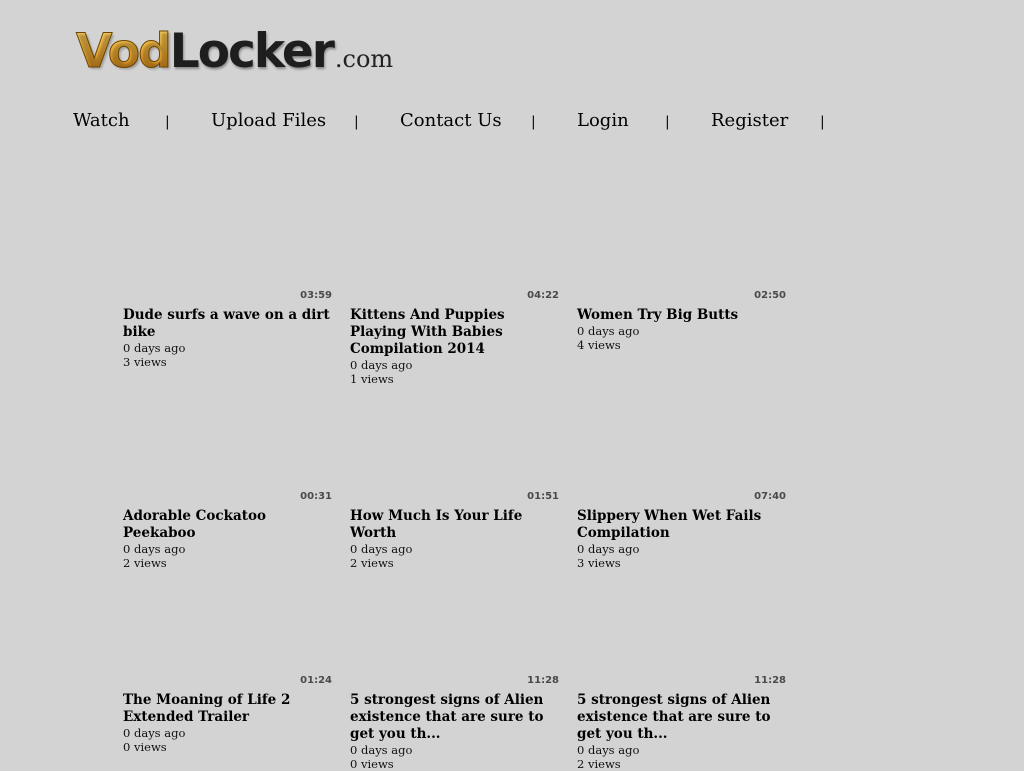 The image size is (1024, 771). I want to click on video-duration: 00:31, so click(316, 496).